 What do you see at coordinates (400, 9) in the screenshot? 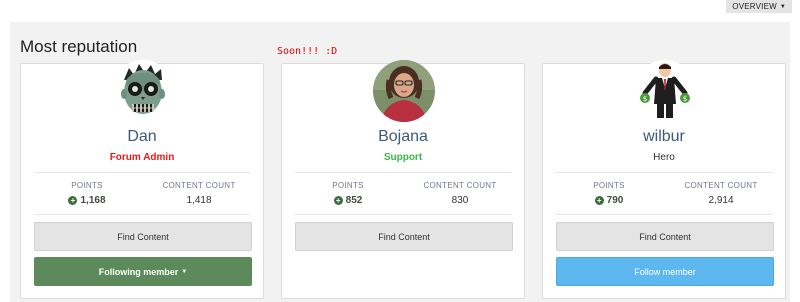
I see `top-bar: OVERVIEW ▼` at bounding box center [400, 9].